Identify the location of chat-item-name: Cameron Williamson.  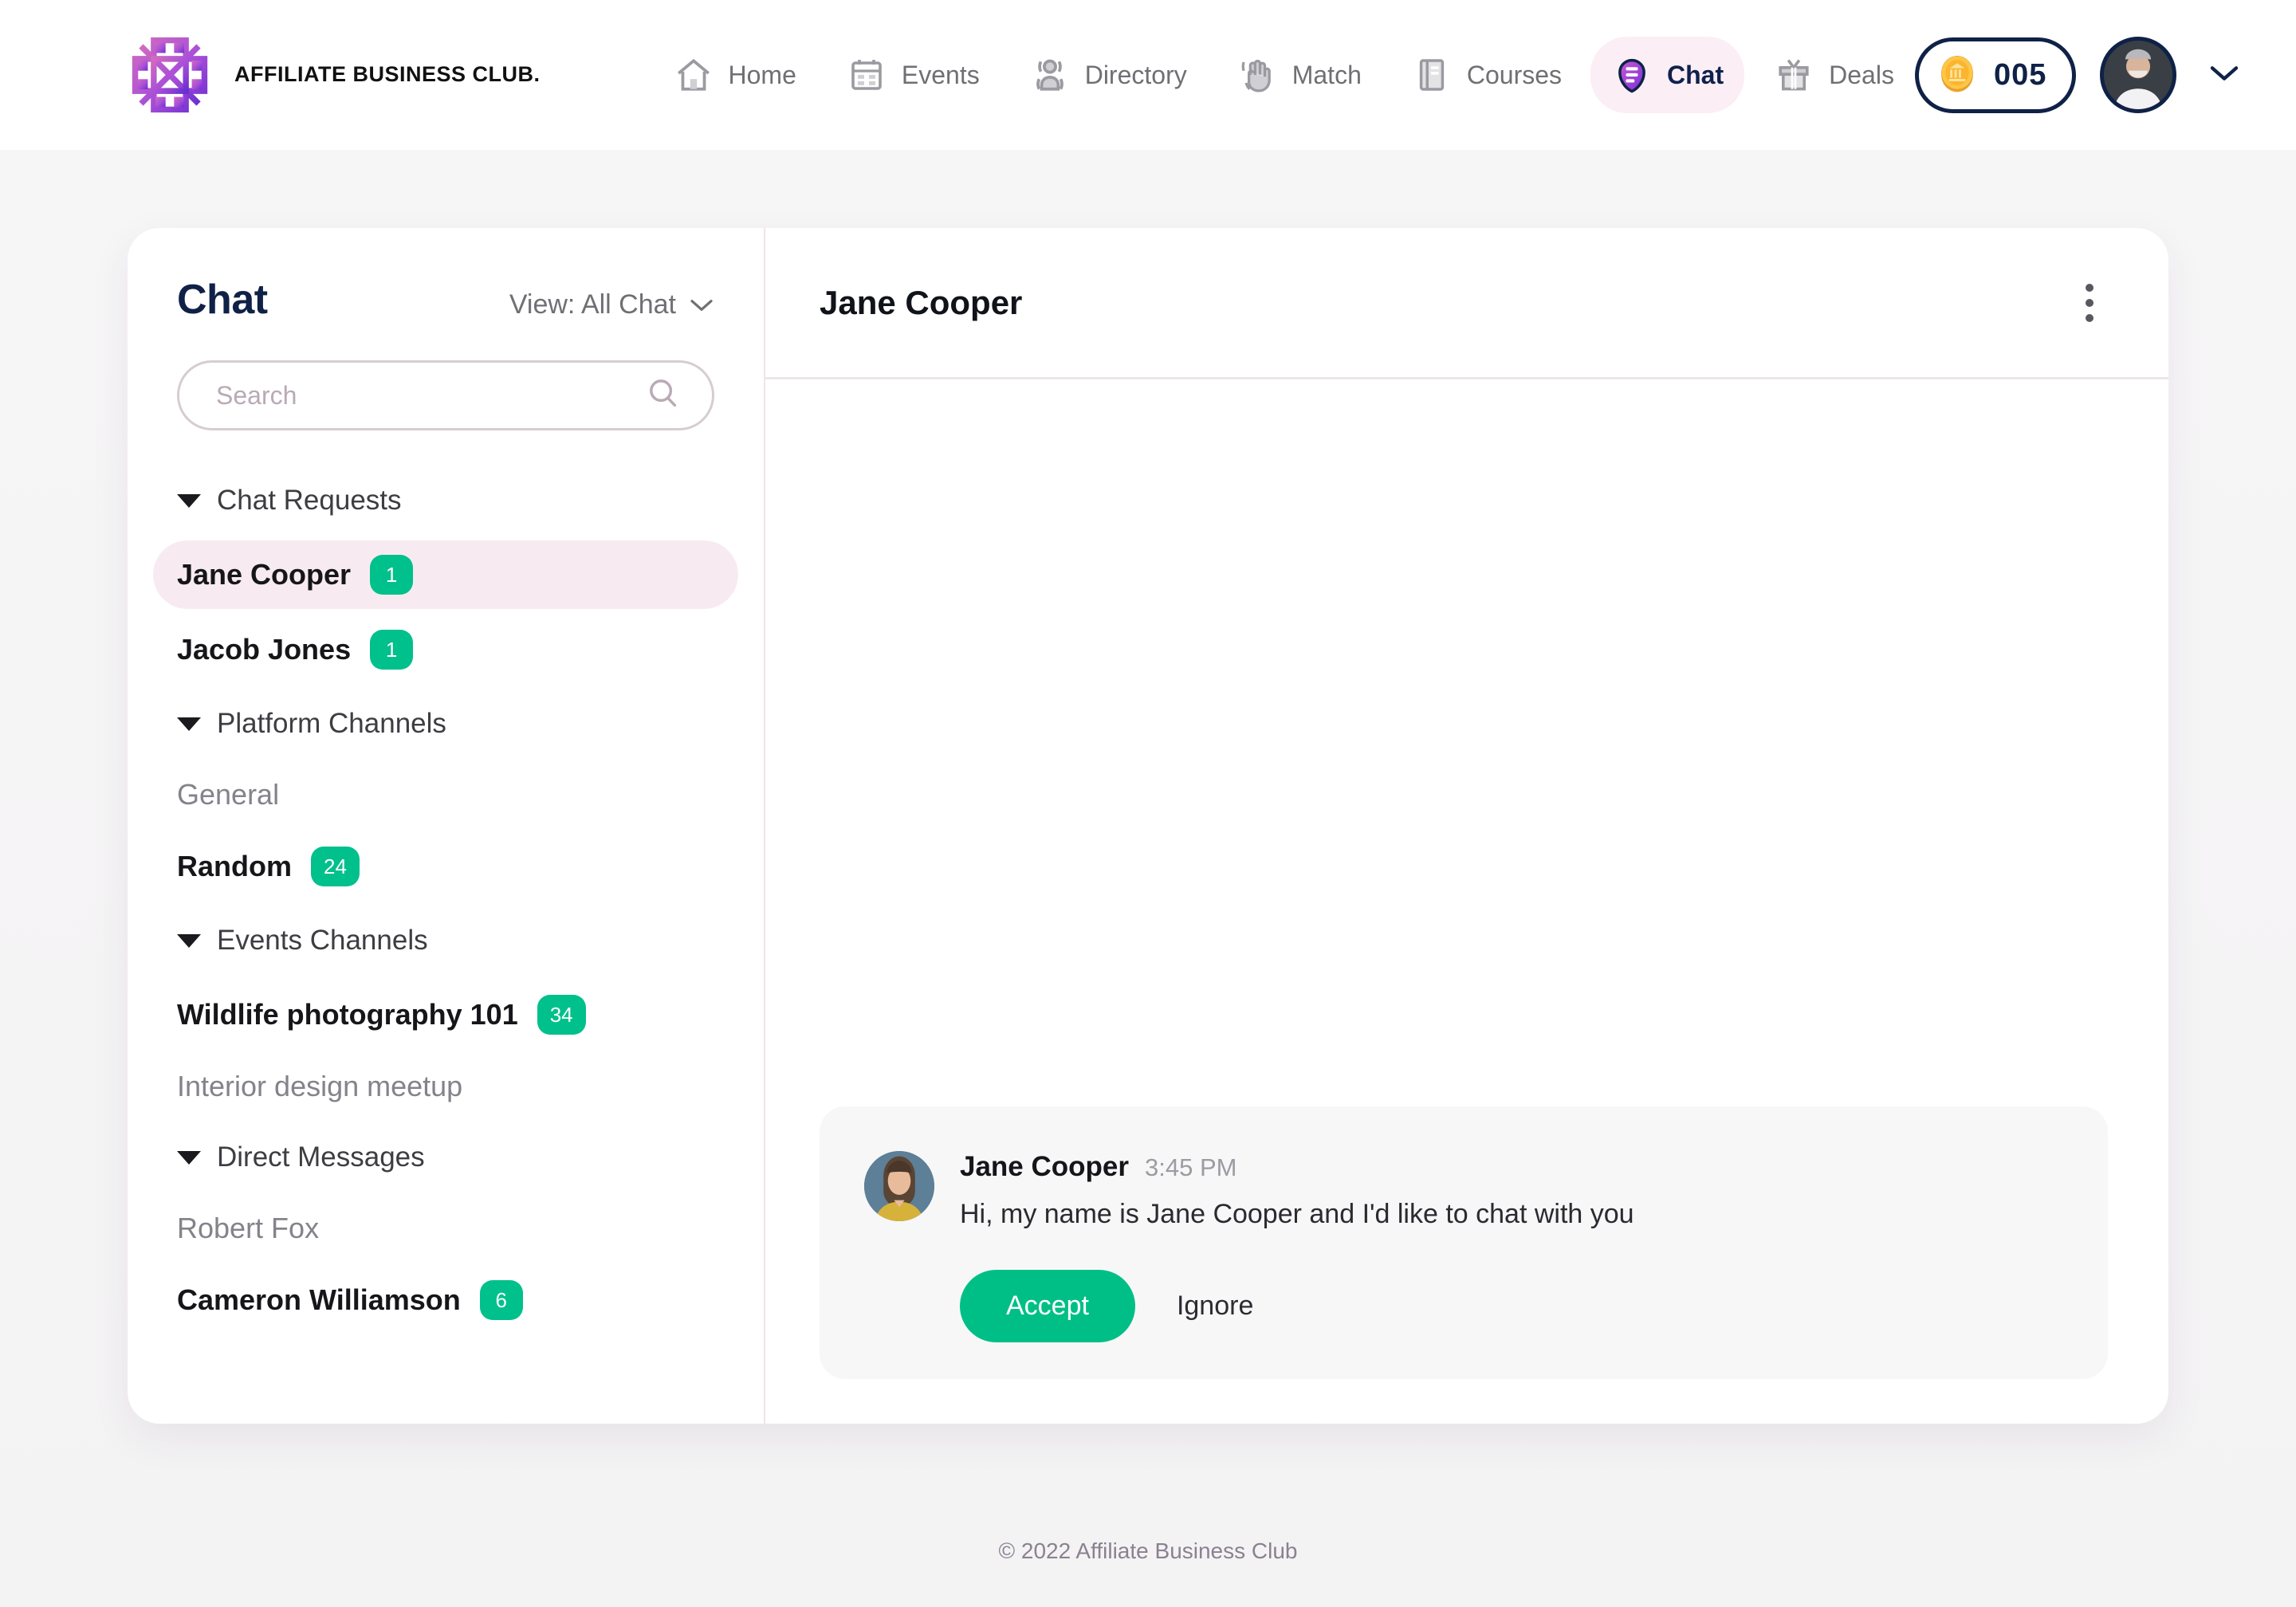
(319, 1300).